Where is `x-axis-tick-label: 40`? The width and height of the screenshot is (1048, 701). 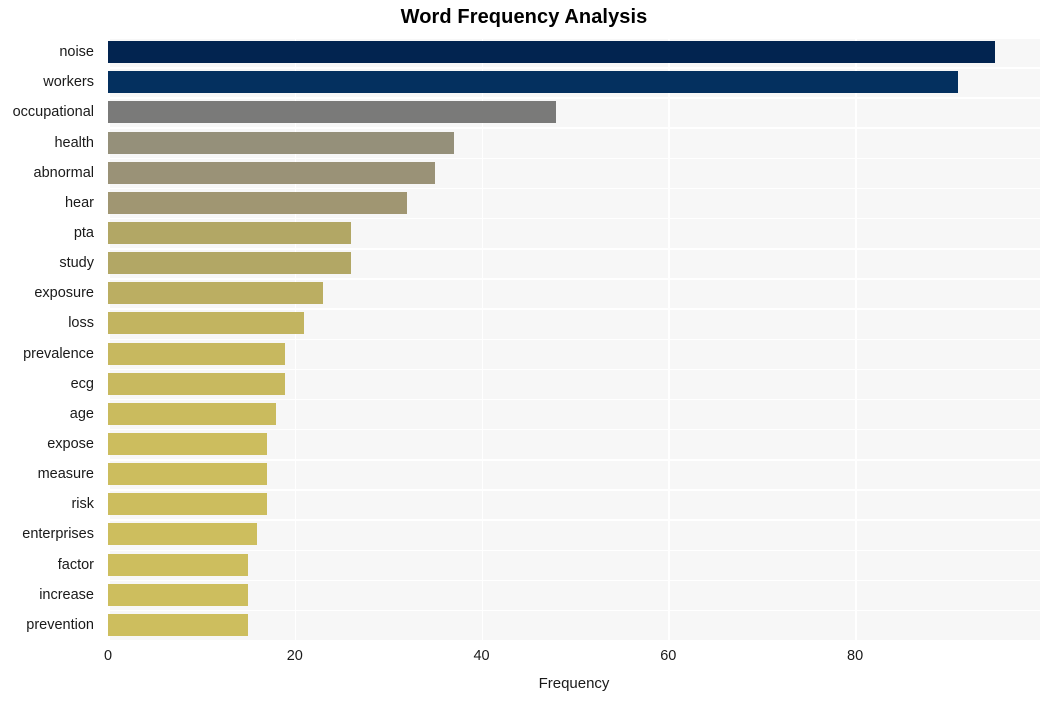 x-axis-tick-label: 40 is located at coordinates (481, 656).